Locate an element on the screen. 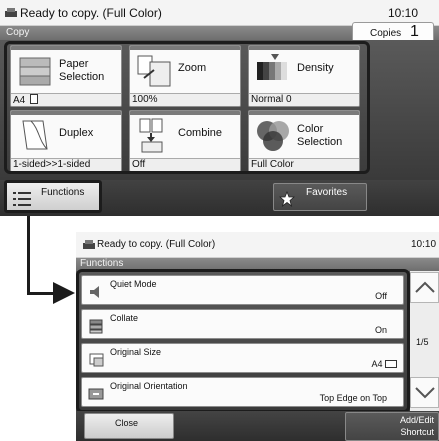 Image resolution: width=439 pixels, height=441 pixels. scroll-down-button is located at coordinates (424, 392).